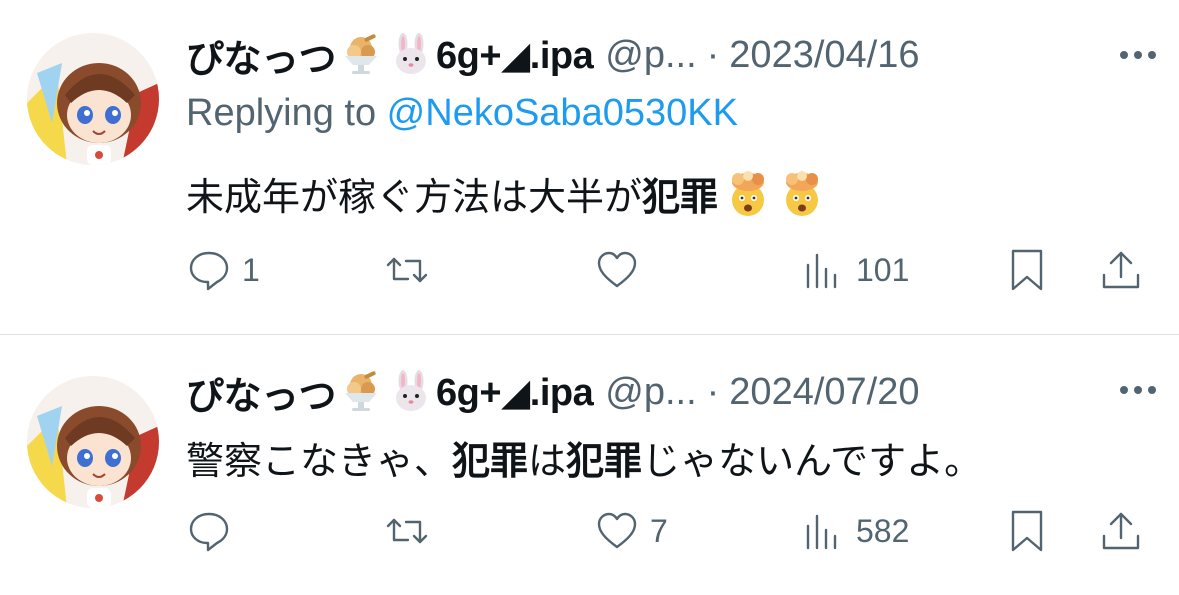 The image size is (1179, 595). I want to click on reply-mention-link: @NekoSaba0530KK, so click(562, 113).